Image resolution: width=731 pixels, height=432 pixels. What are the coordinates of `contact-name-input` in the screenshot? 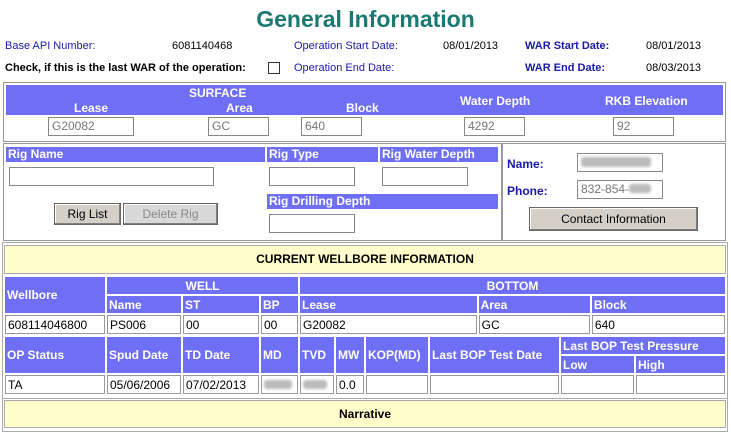 It's located at (620, 162).